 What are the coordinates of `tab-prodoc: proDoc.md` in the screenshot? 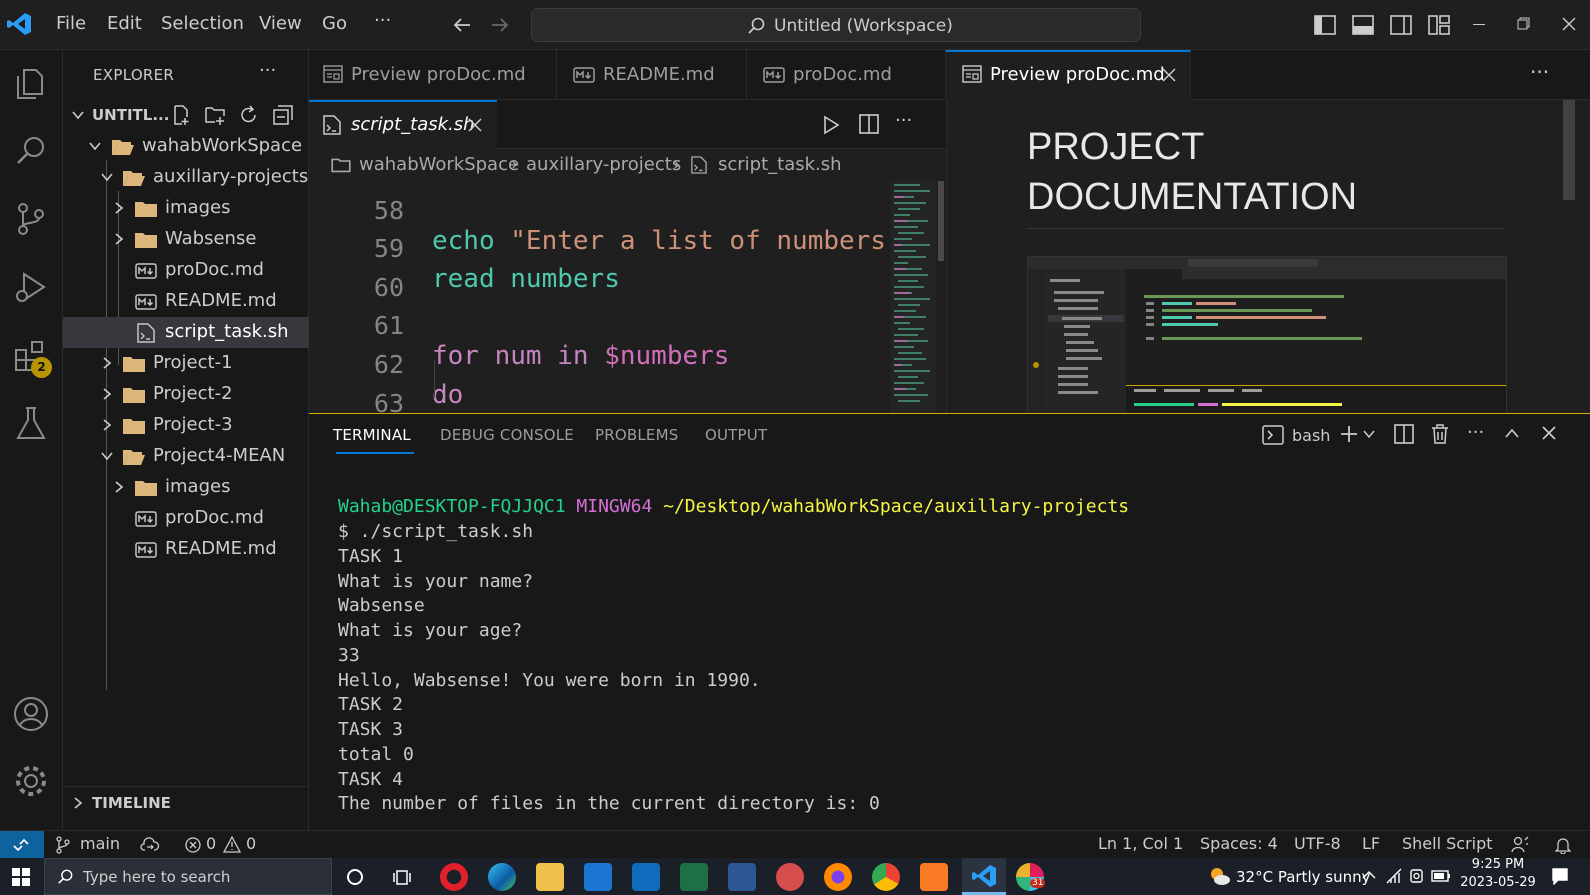 It's located at (846, 75).